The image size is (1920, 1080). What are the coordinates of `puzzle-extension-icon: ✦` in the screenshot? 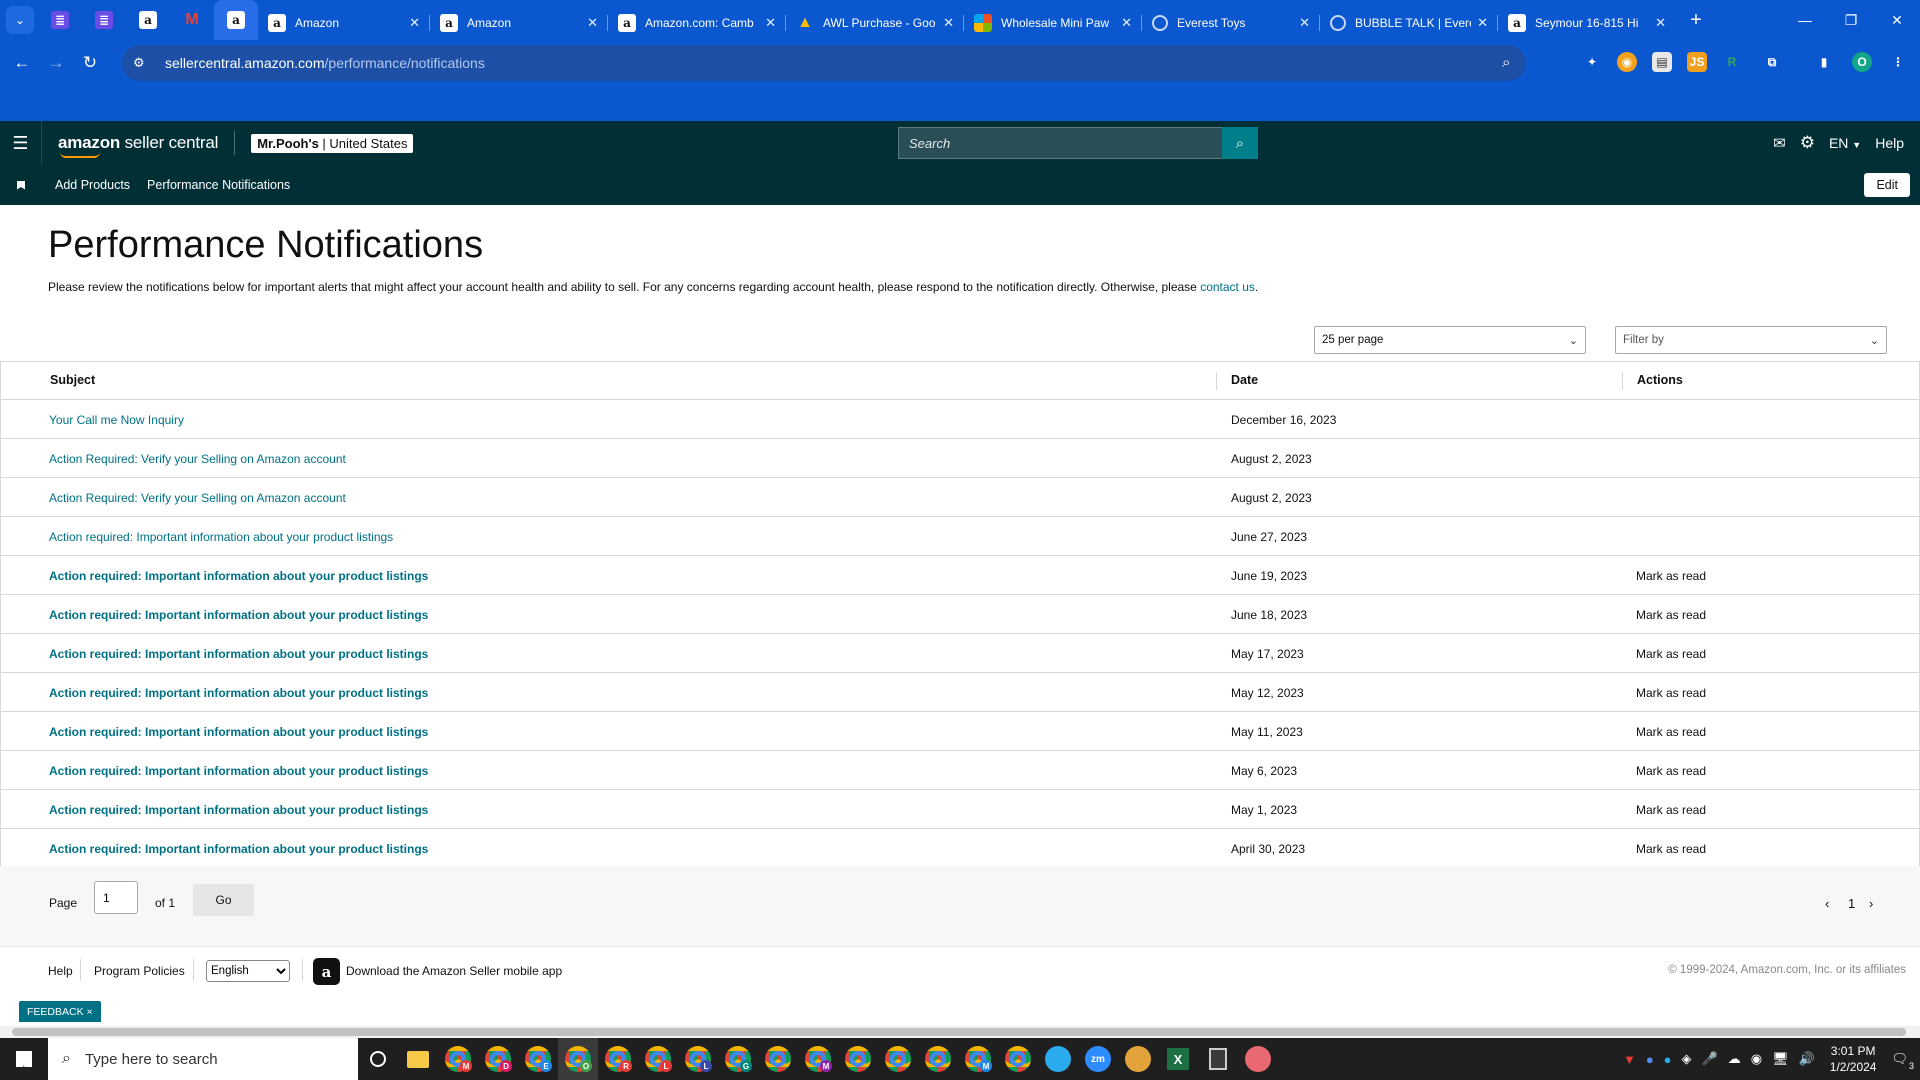 It's located at (1592, 62).